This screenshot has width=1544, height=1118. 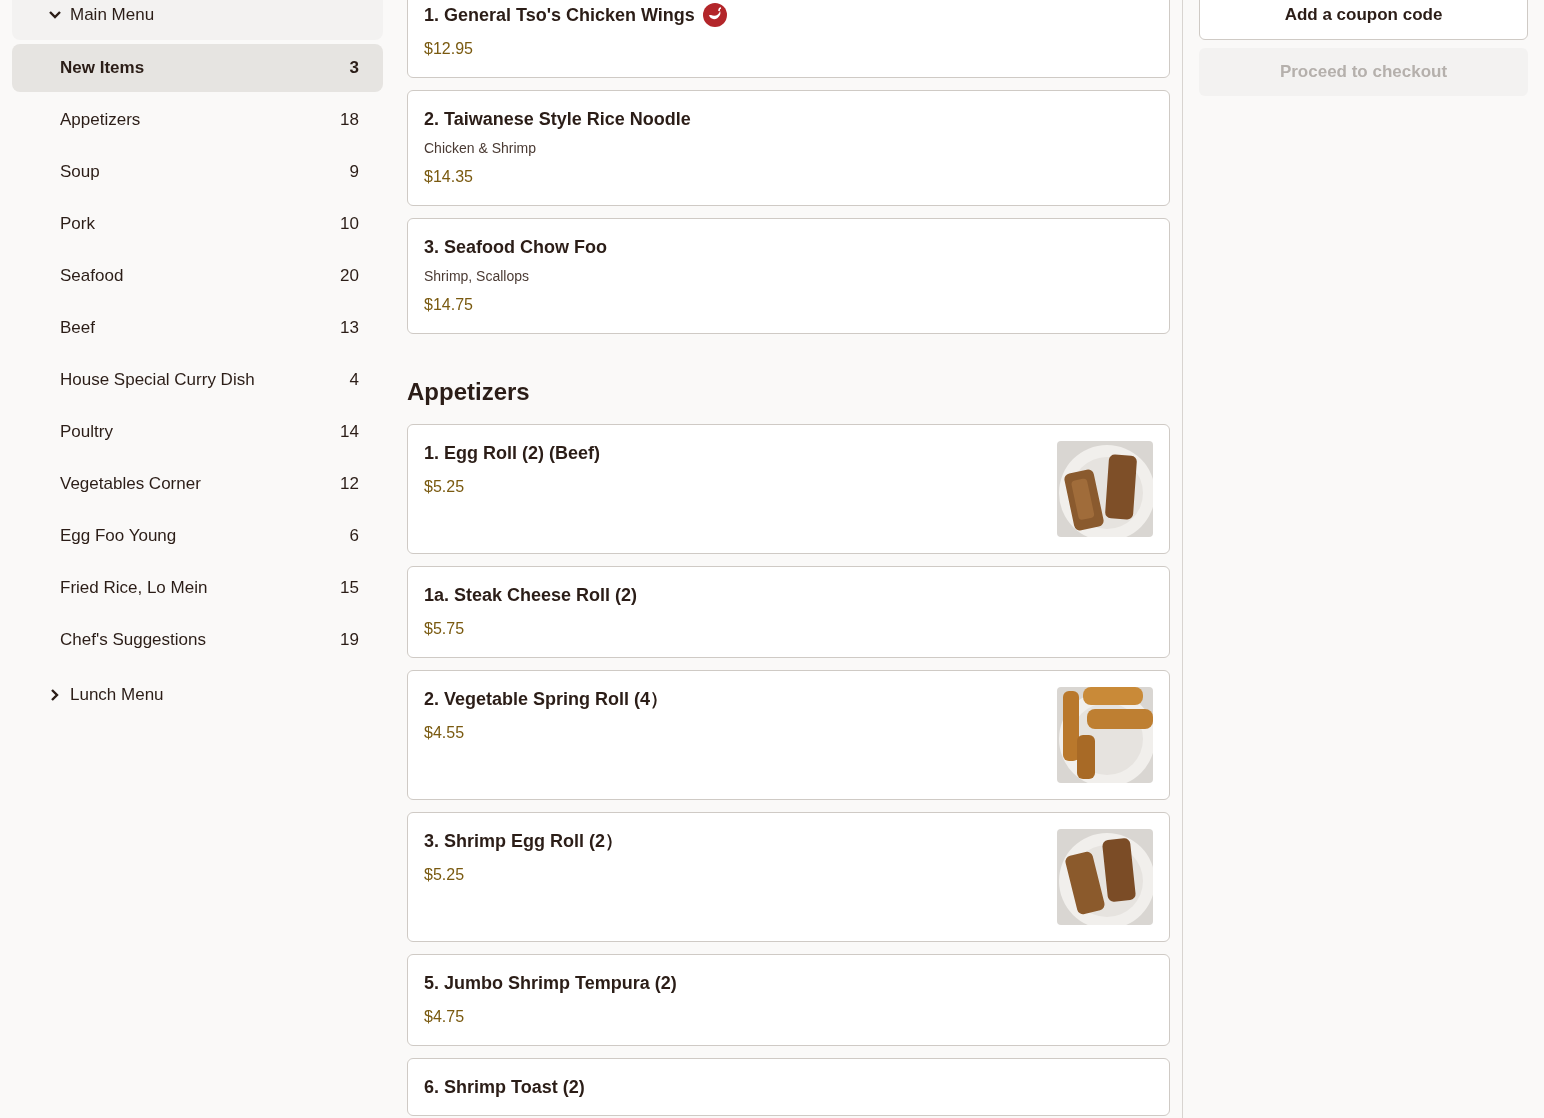 What do you see at coordinates (559, 15) in the screenshot?
I see `item-name: 1. General Tso's Chicken Wings` at bounding box center [559, 15].